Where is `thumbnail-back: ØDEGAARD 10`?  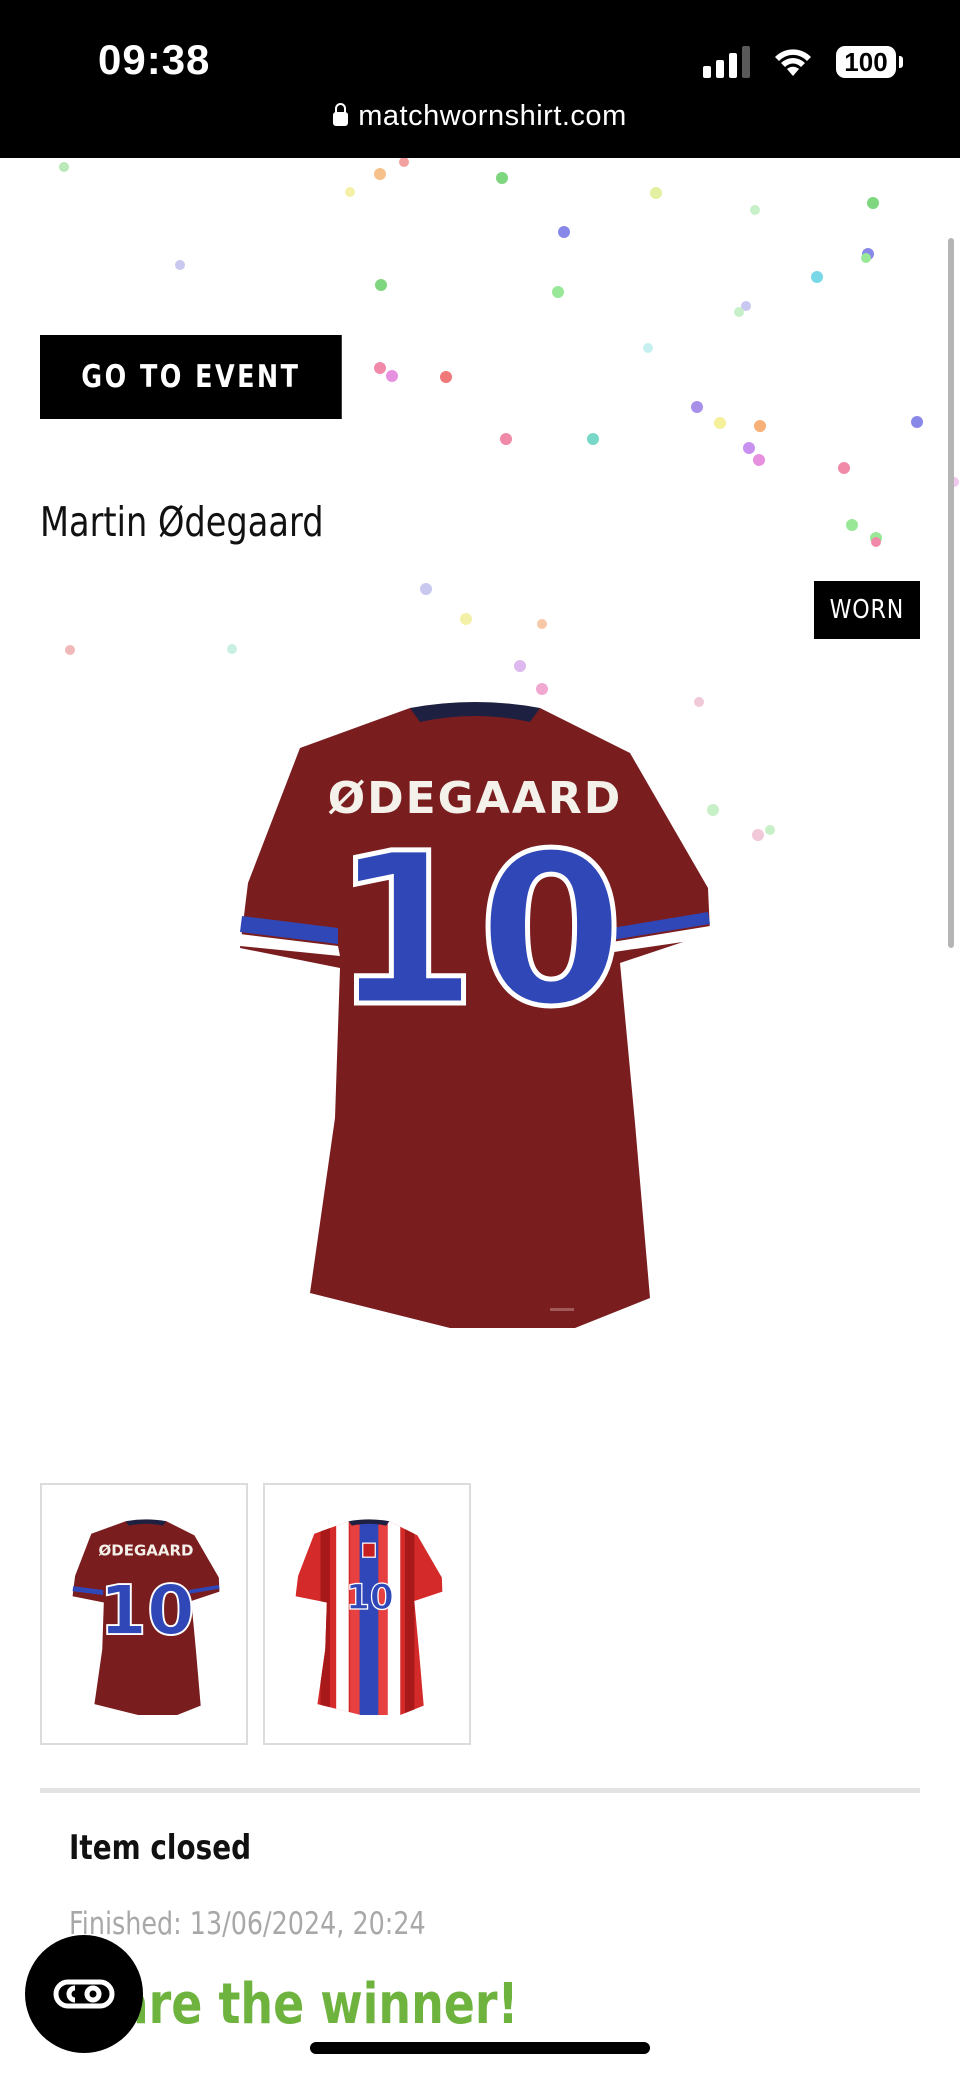 thumbnail-back: ØDEGAARD 10 is located at coordinates (144, 1614).